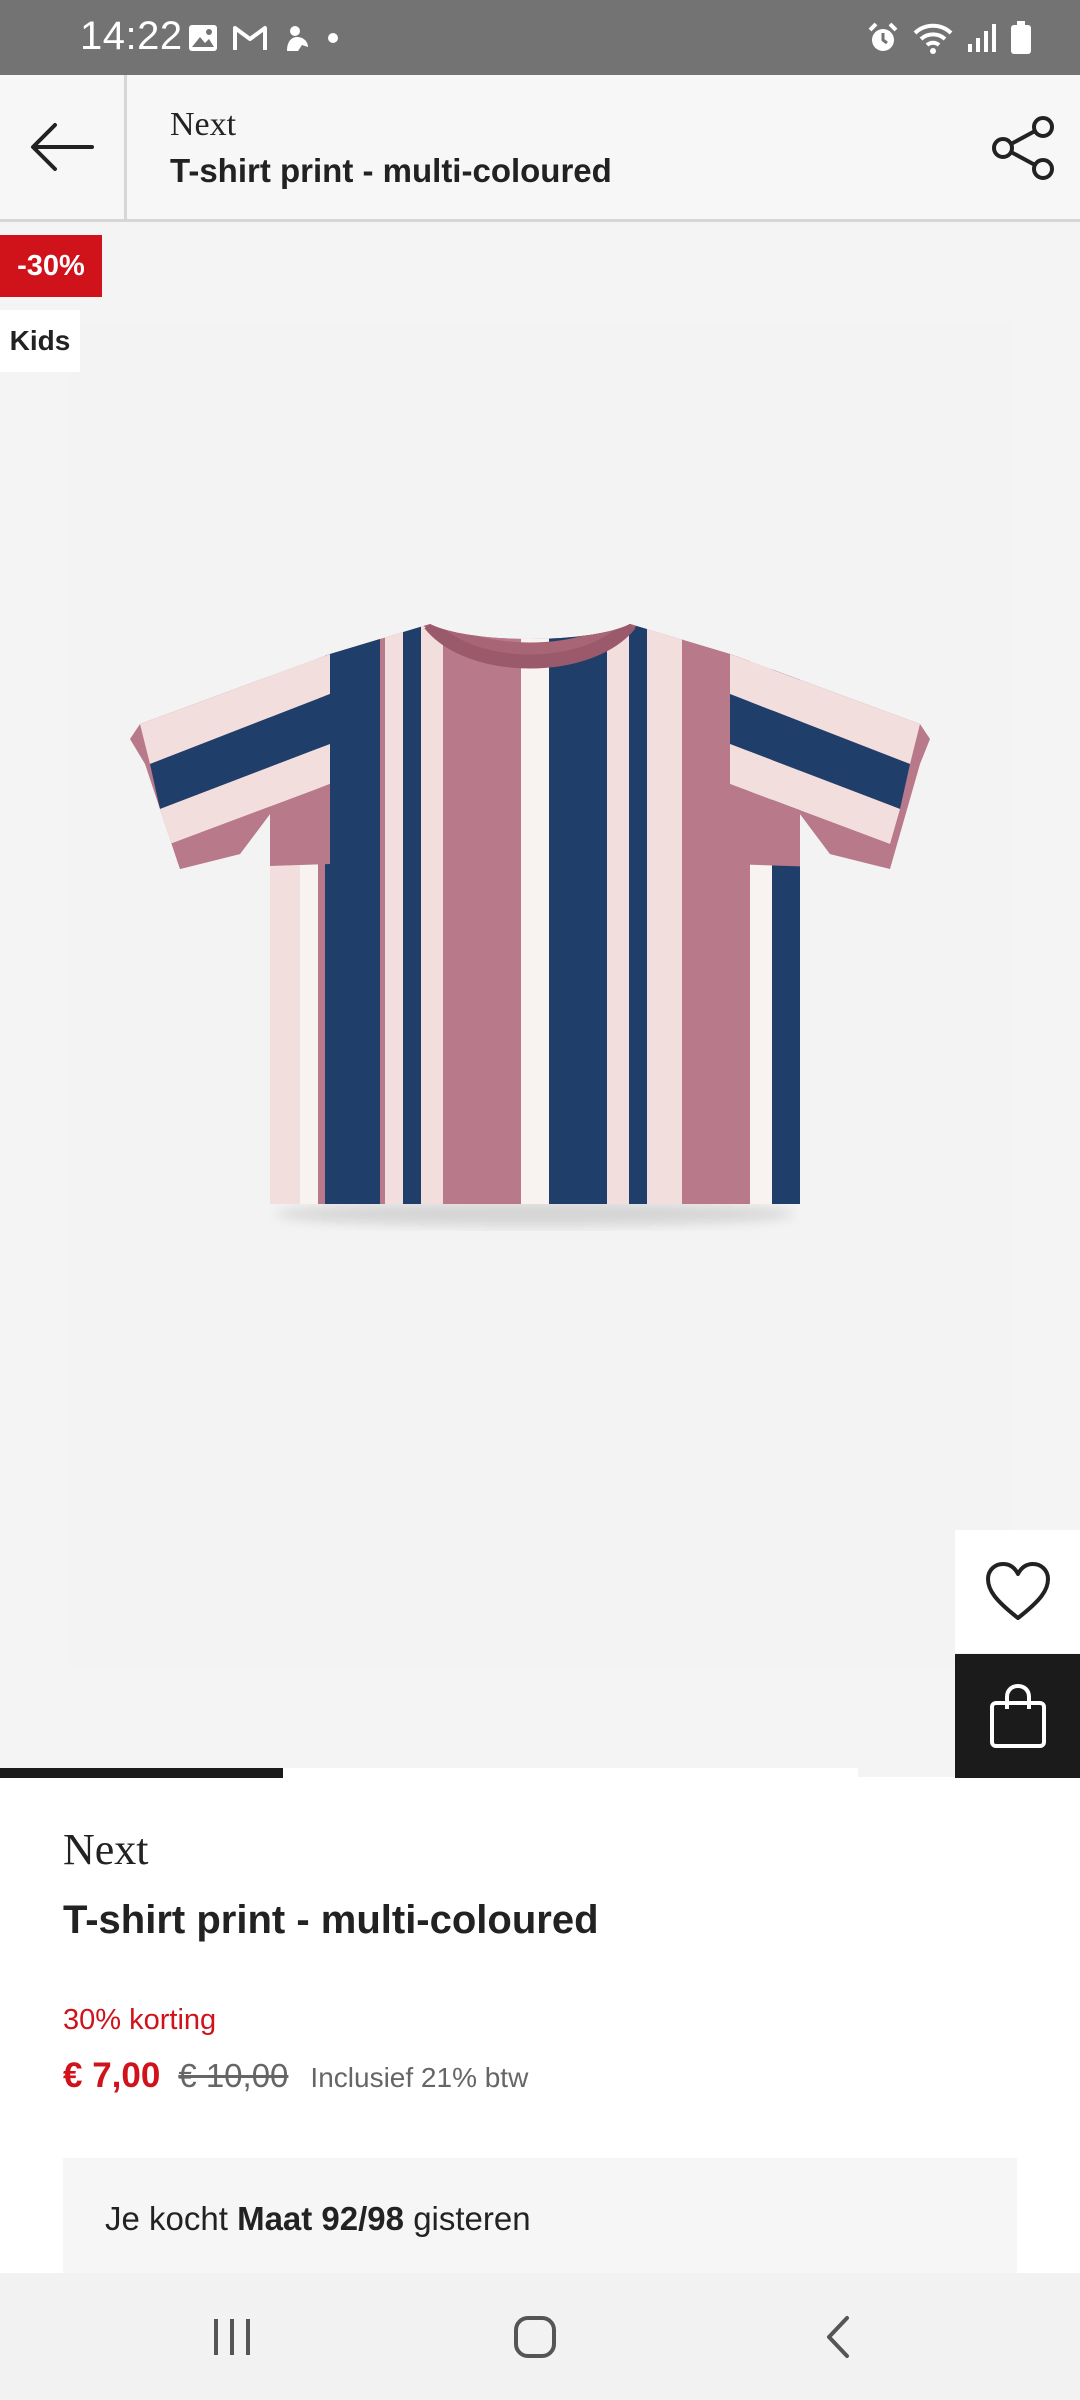 This screenshot has width=1080, height=2400. Describe the element at coordinates (142, 1773) in the screenshot. I see `carousel-progress-indicator` at that location.